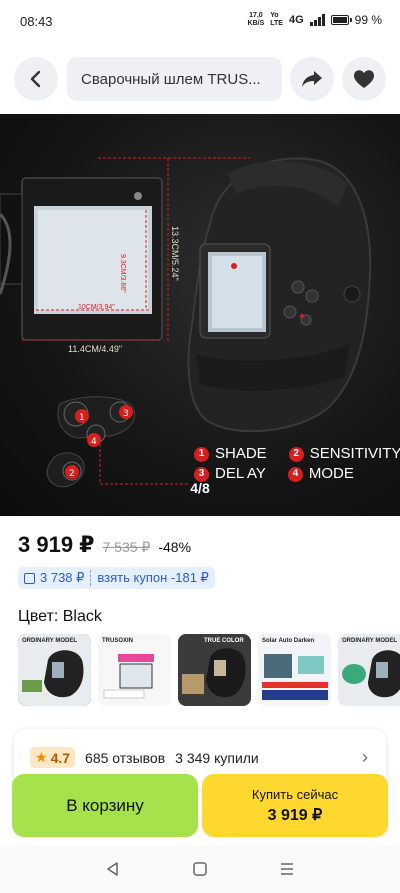 The width and height of the screenshot is (400, 893). I want to click on buy-now-label: Купить сейчас, so click(295, 794).